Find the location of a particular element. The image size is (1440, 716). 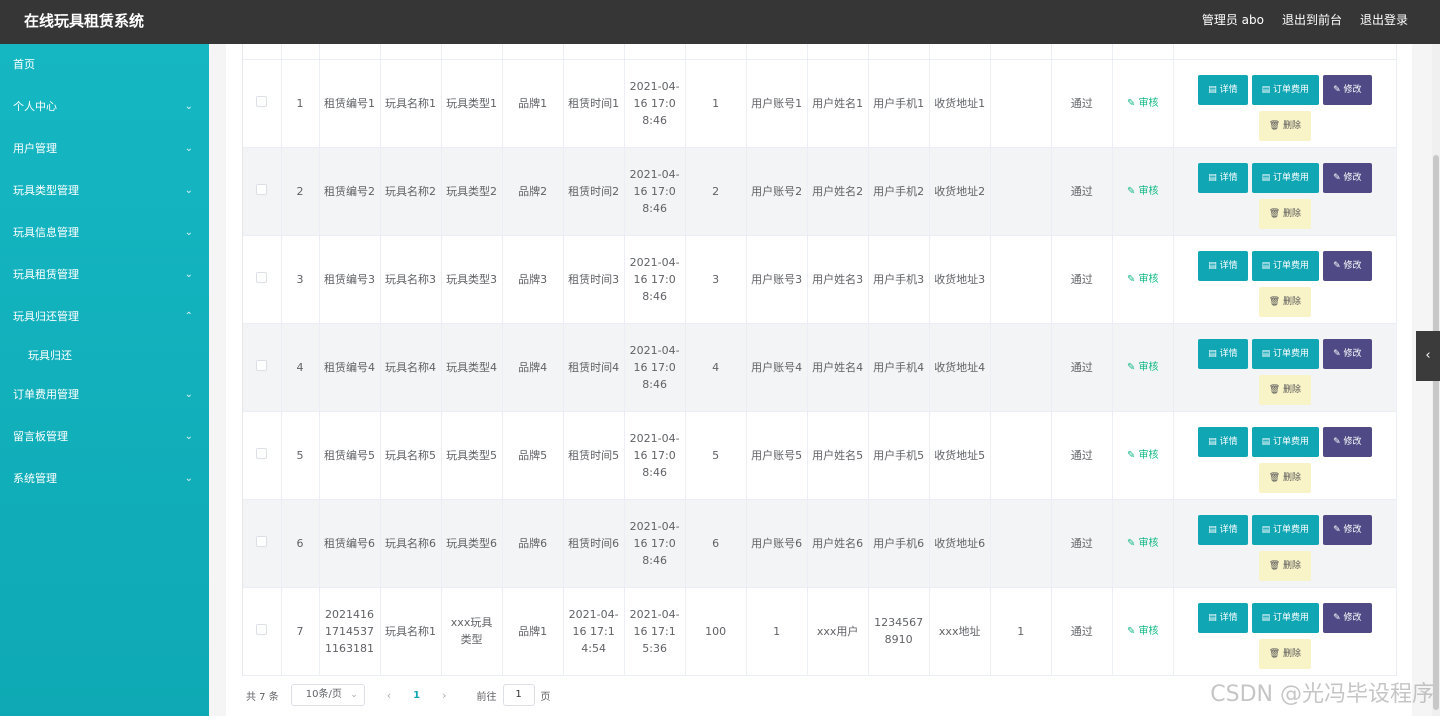

table-cell: 2021-04-16 17:14:54 is located at coordinates (594, 631).